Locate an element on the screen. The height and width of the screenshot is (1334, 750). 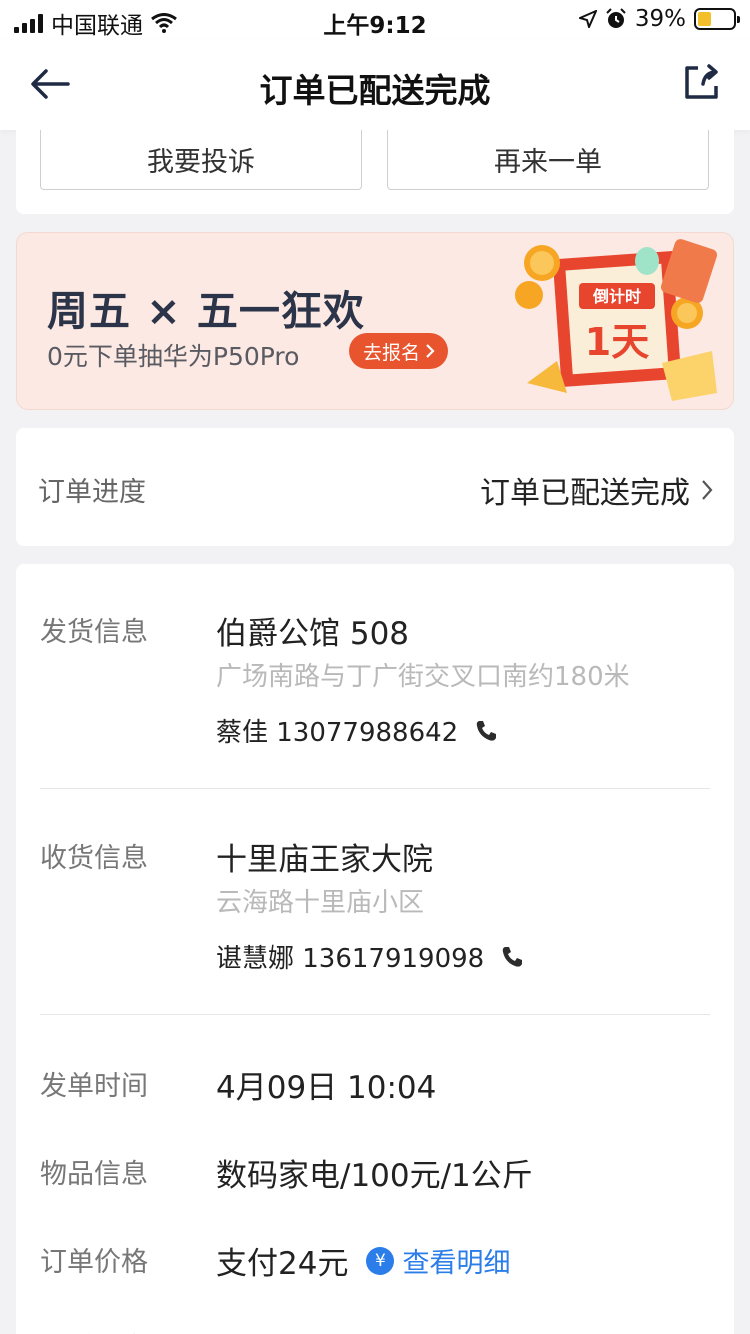
order-actions-card: 我要投诉 再来一单 is located at coordinates (375, 172).